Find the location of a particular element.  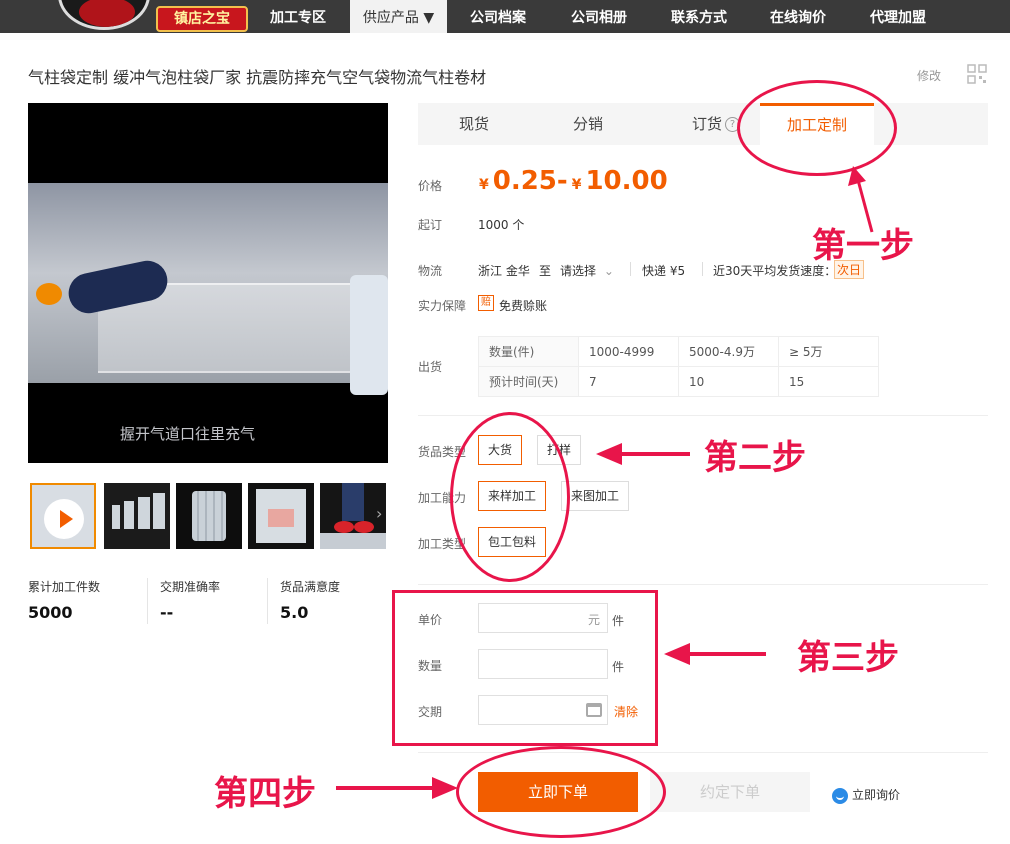

arrow-step1-head is located at coordinates (857, 176).